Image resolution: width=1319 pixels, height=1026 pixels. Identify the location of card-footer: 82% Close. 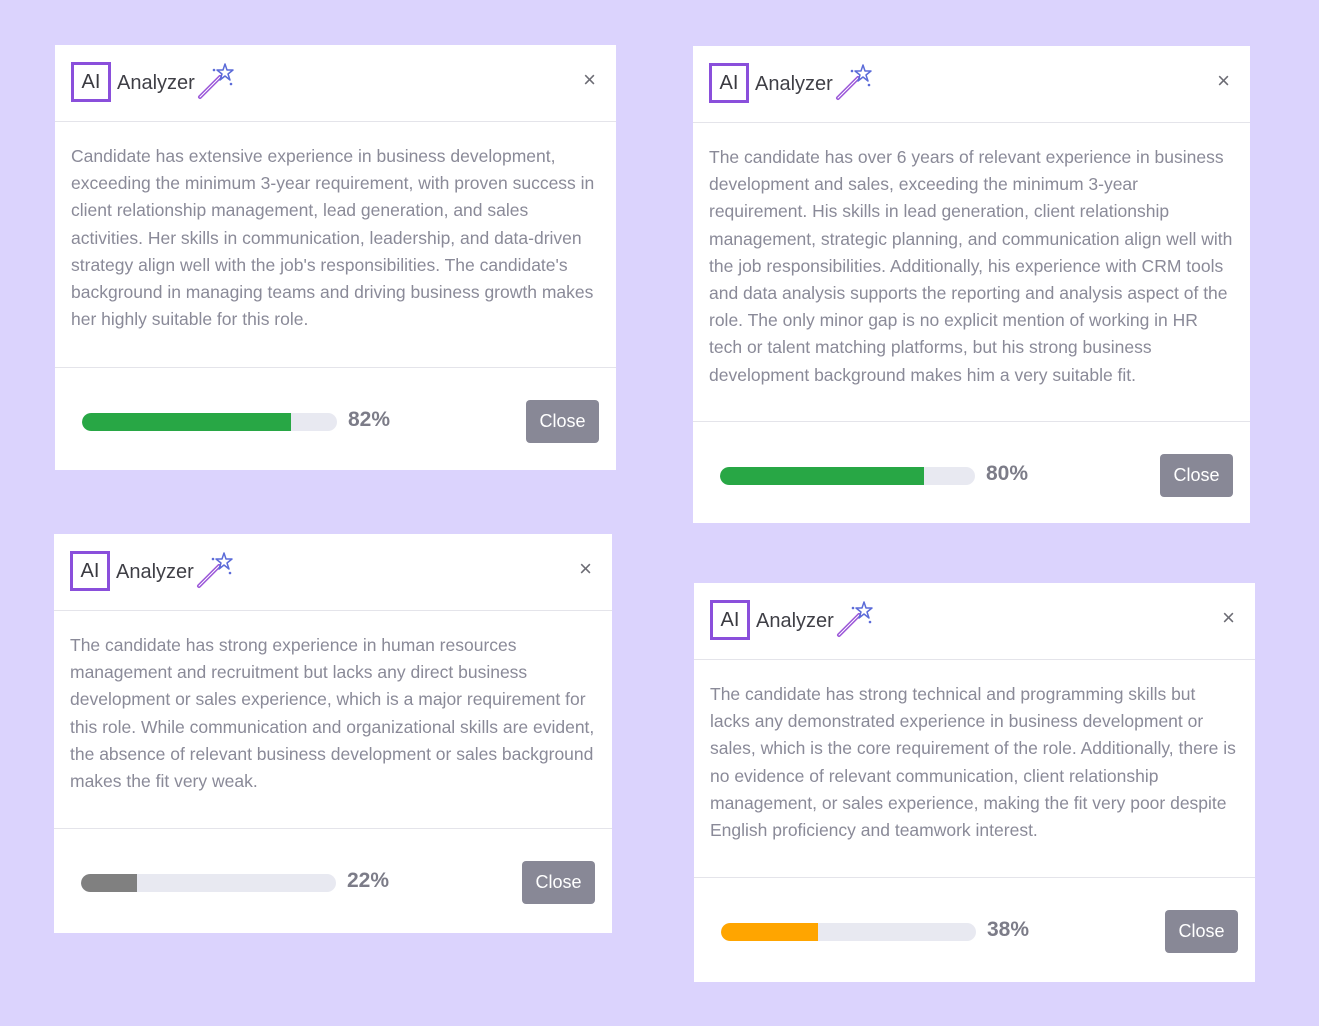
(335, 419).